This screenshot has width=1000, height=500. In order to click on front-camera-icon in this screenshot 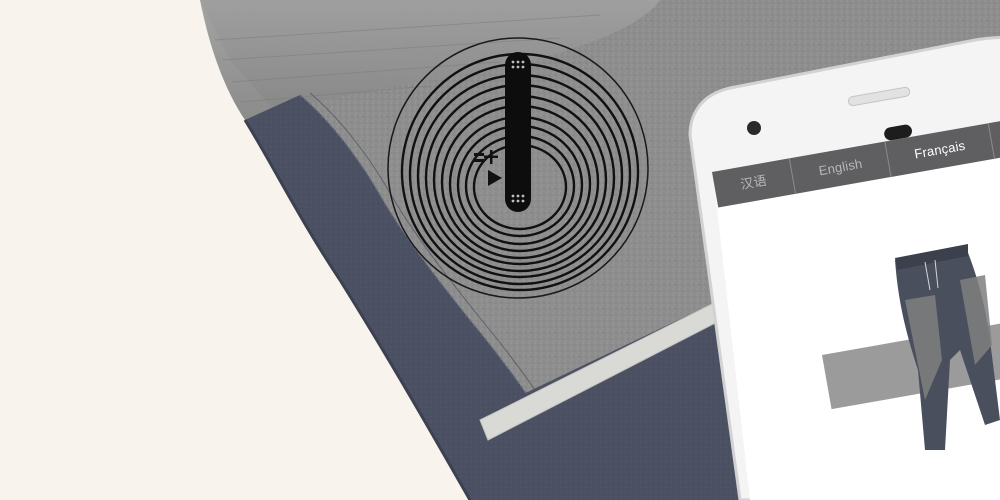, I will do `click(754, 128)`.